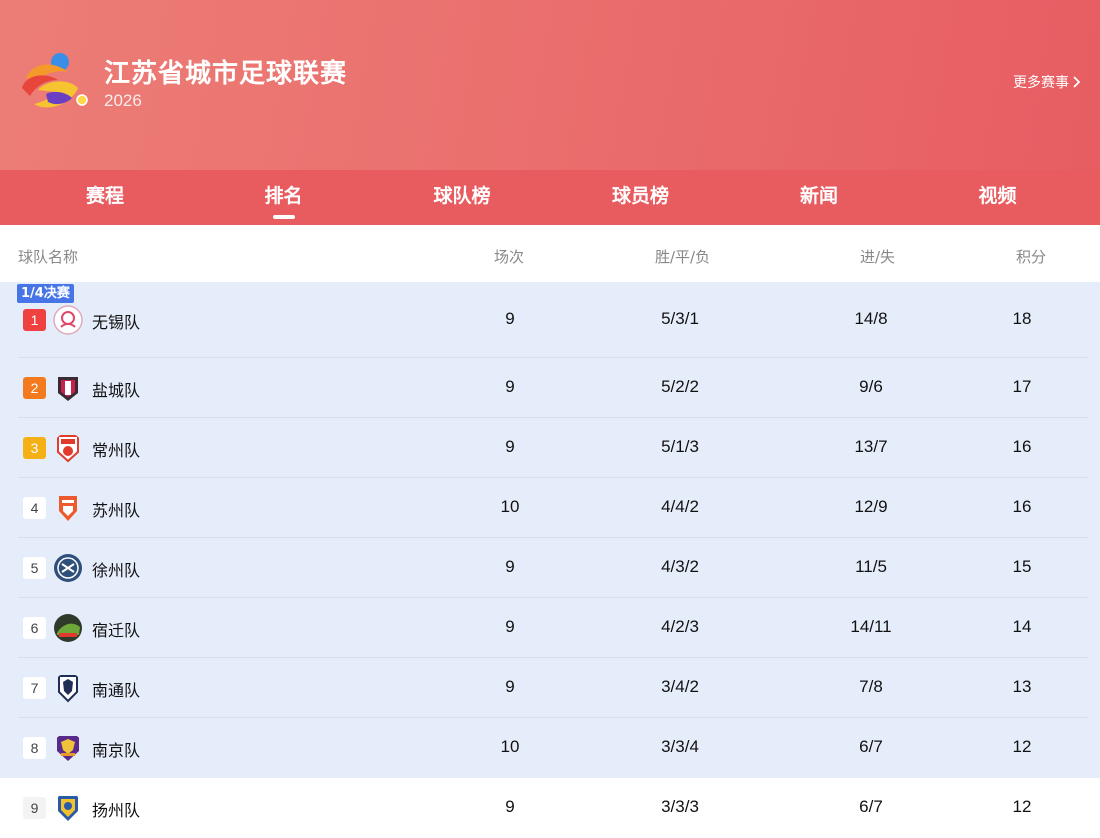 Image resolution: width=1100 pixels, height=838 pixels. What do you see at coordinates (550, 808) in the screenshot?
I see `table-row: 9 扬州队 9 3/3/3 6/7 12` at bounding box center [550, 808].